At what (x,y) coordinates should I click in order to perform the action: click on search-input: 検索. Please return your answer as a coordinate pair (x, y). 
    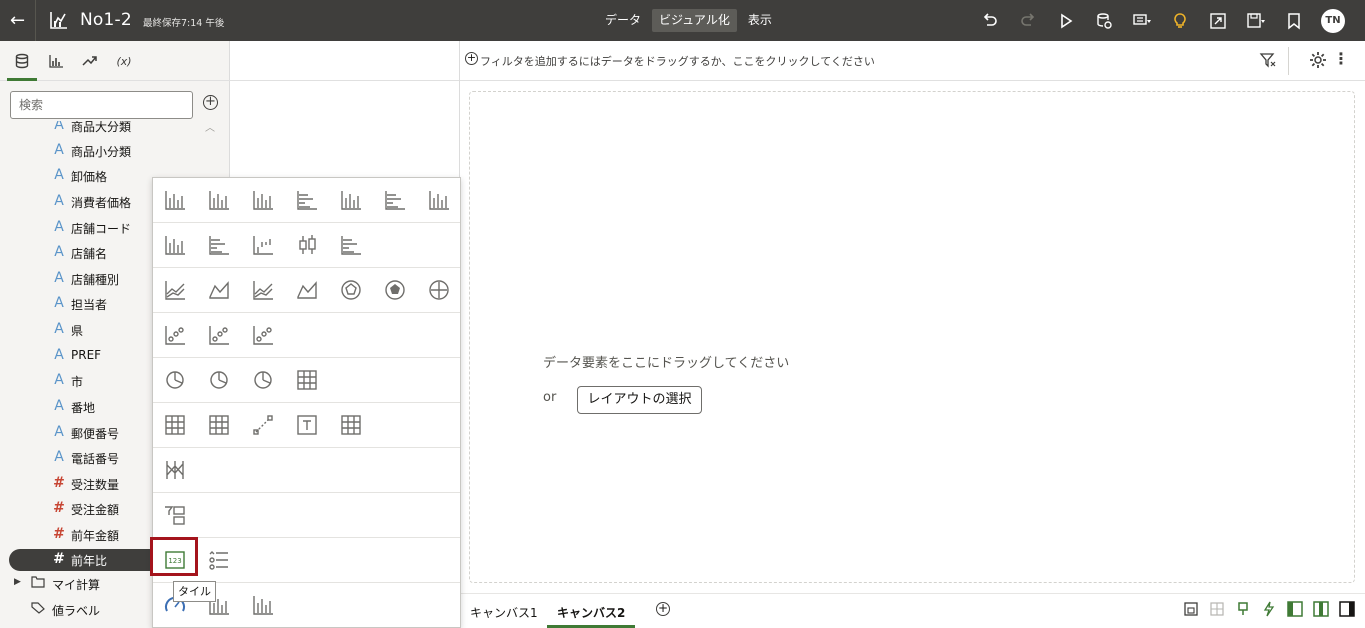
    Looking at the image, I should click on (101, 105).